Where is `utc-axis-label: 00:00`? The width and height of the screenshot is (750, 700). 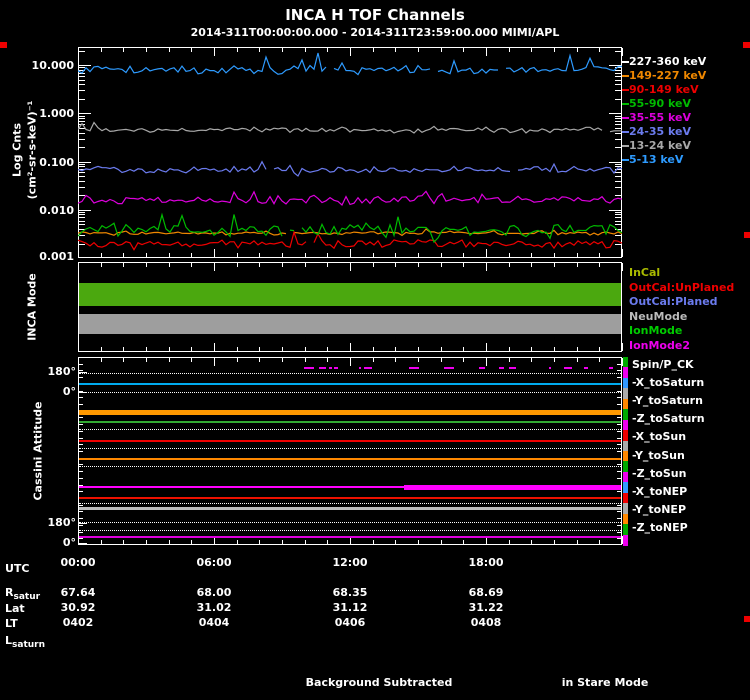
utc-axis-label: 00:00 is located at coordinates (78, 562).